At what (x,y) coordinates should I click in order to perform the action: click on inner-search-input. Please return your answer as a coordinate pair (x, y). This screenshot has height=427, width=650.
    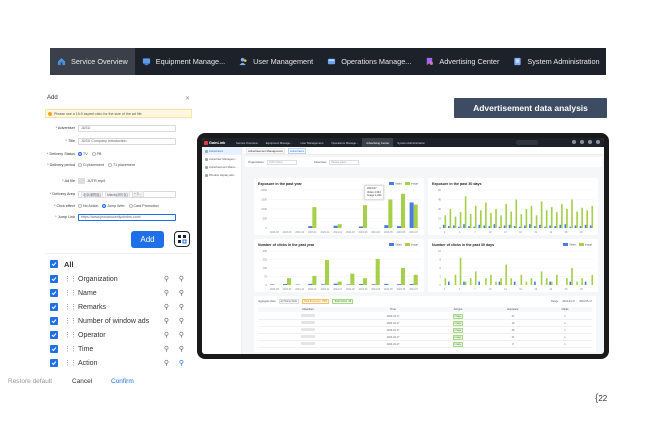
    Looking at the image, I should click on (527, 142).